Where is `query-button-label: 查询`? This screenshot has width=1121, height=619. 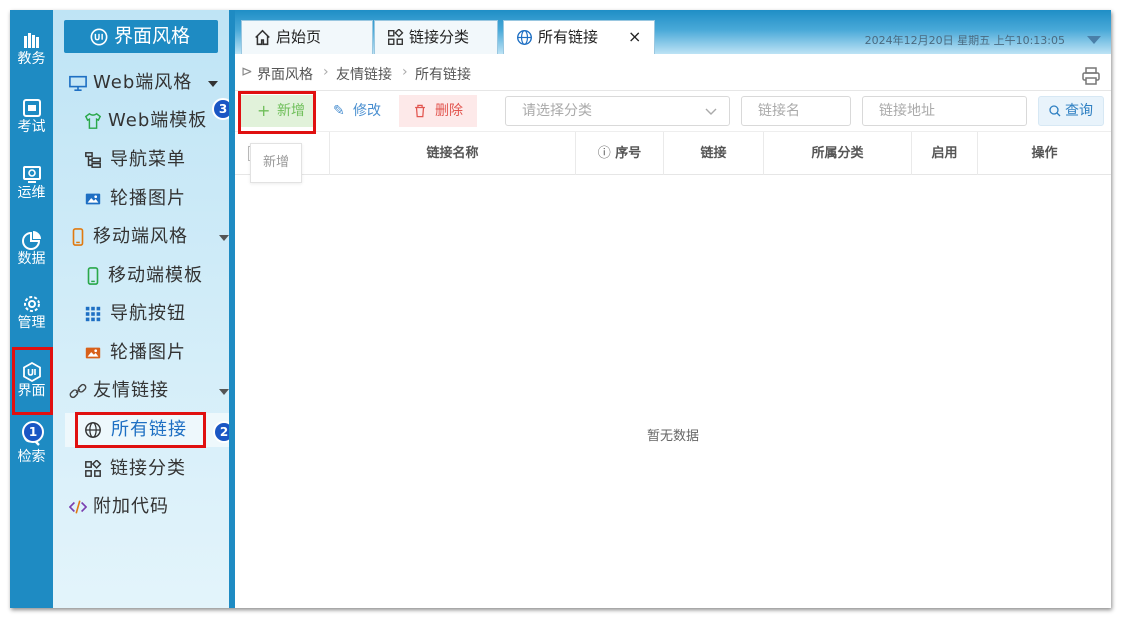
query-button-label: 查询 is located at coordinates (1079, 111).